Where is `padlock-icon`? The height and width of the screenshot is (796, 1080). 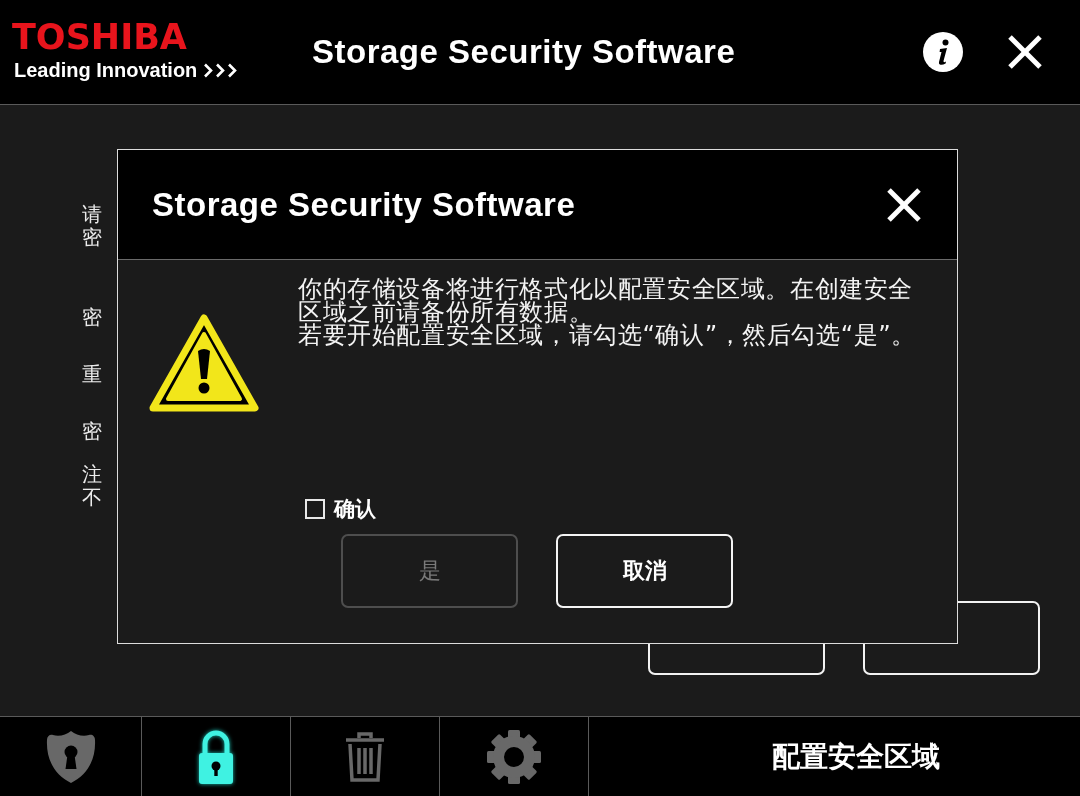 padlock-icon is located at coordinates (216, 756).